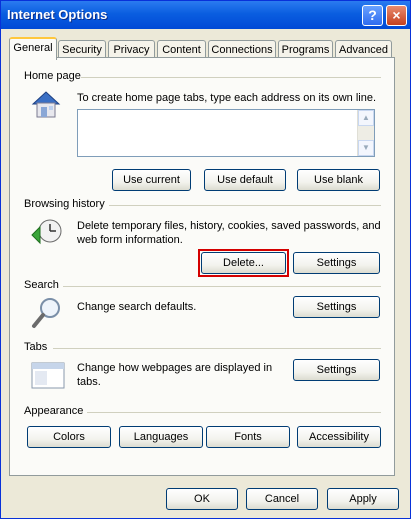 This screenshot has width=411, height=519. What do you see at coordinates (137, 307) in the screenshot?
I see `search-description: Change search defaults.` at bounding box center [137, 307].